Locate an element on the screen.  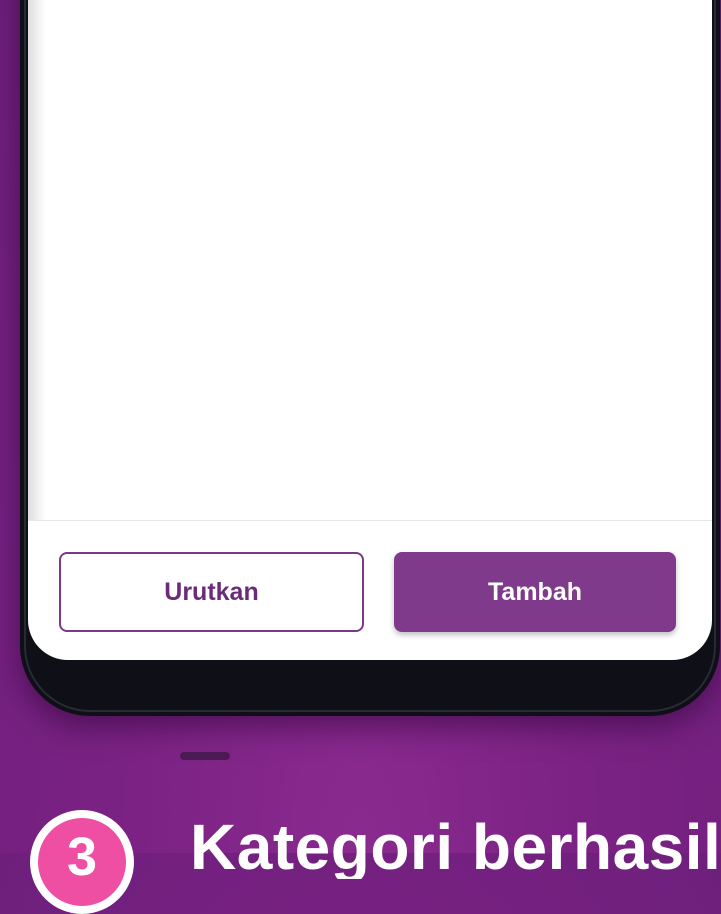
sort-button: Urutkan is located at coordinates (211, 592).